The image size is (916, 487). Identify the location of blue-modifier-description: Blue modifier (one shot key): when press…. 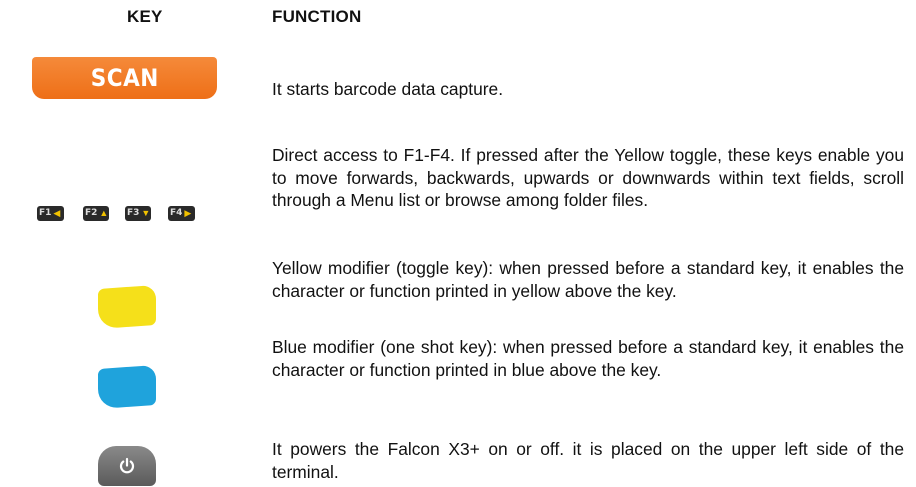
(588, 358).